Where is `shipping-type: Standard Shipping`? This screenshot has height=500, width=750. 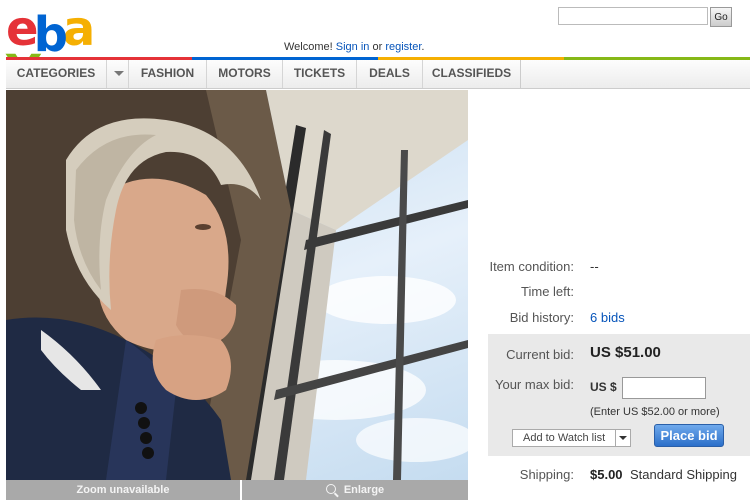
shipping-type: Standard Shipping is located at coordinates (683, 474).